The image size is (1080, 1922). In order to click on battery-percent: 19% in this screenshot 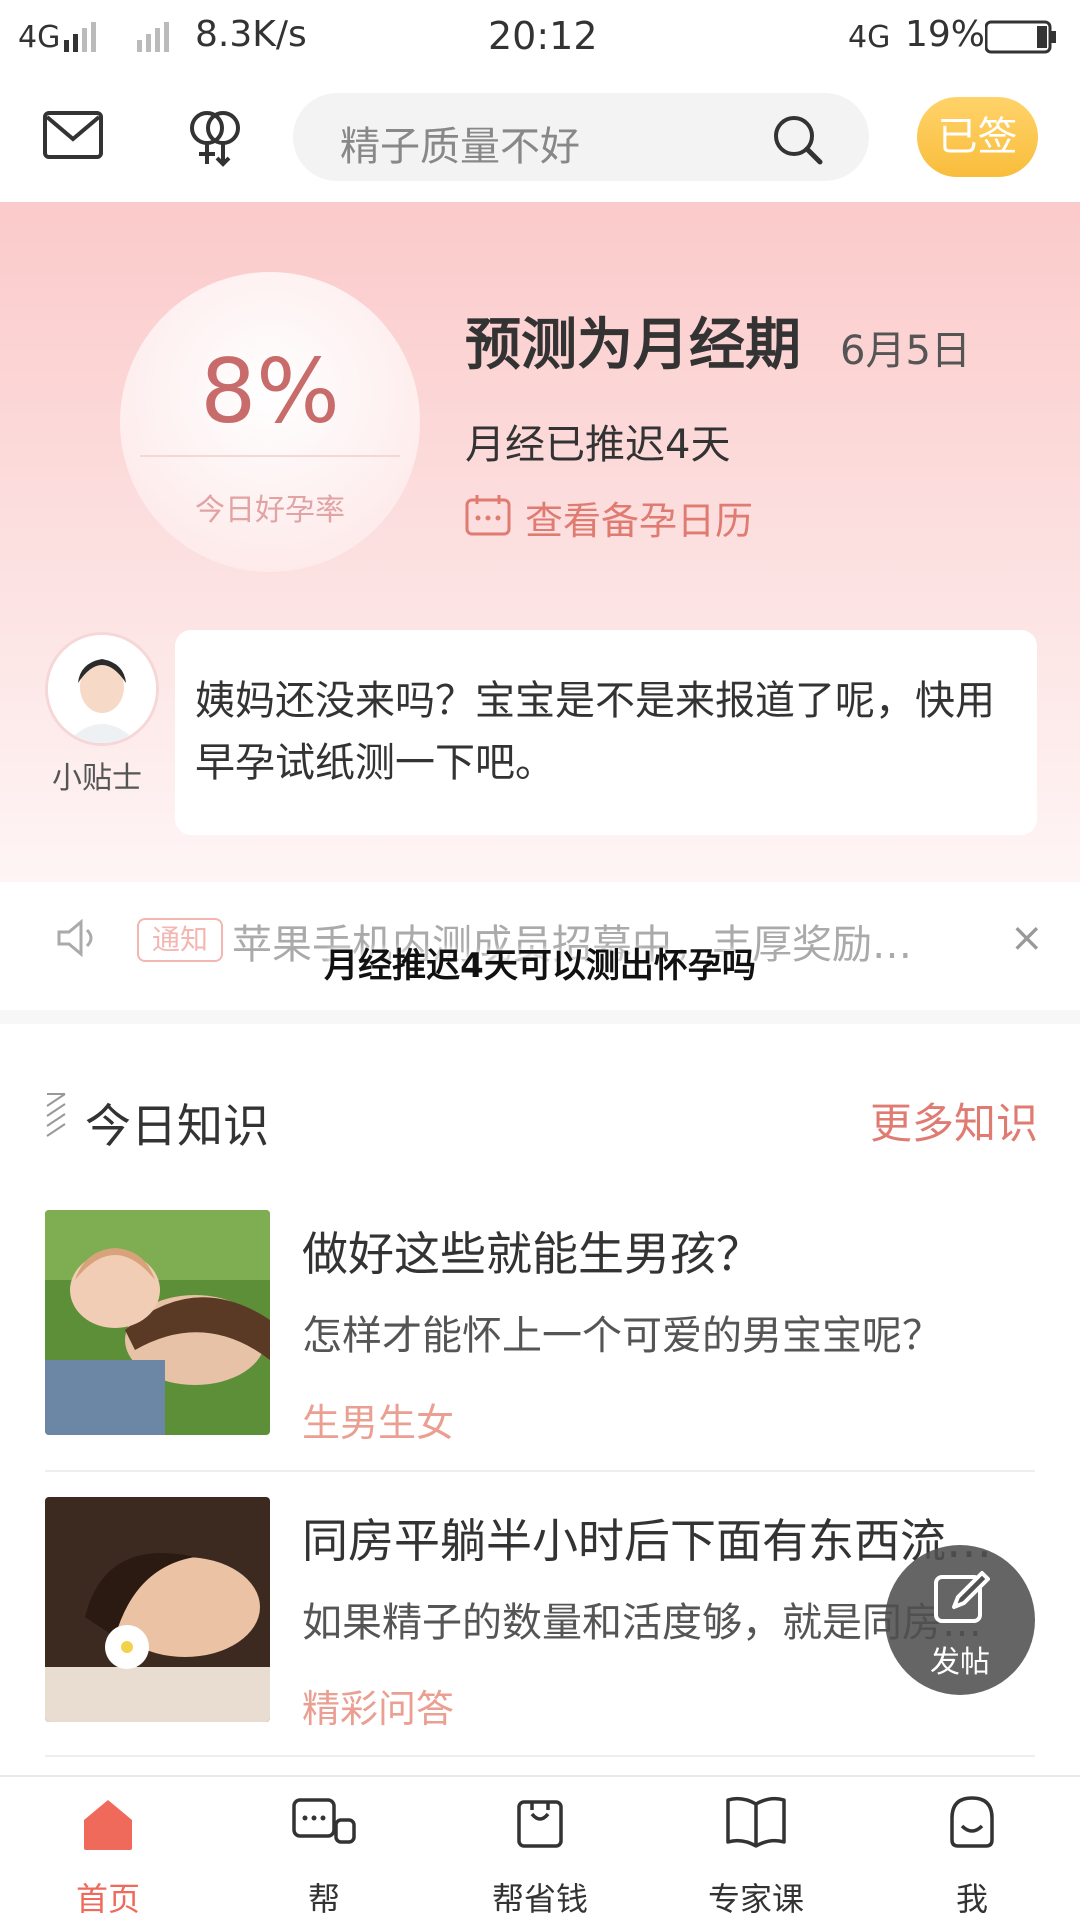, I will do `click(945, 34)`.